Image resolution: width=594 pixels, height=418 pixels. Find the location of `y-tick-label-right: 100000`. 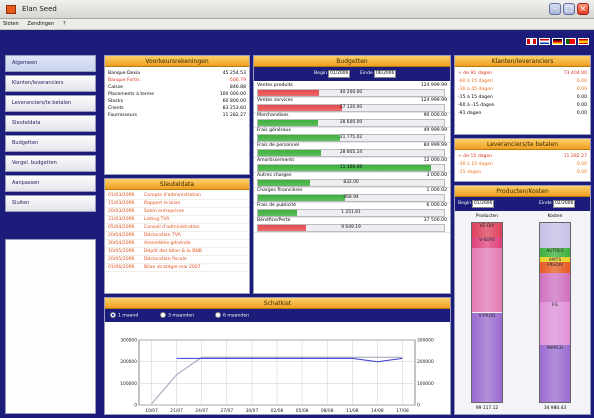

y-tick-label-right: 100000 is located at coordinates (425, 384).